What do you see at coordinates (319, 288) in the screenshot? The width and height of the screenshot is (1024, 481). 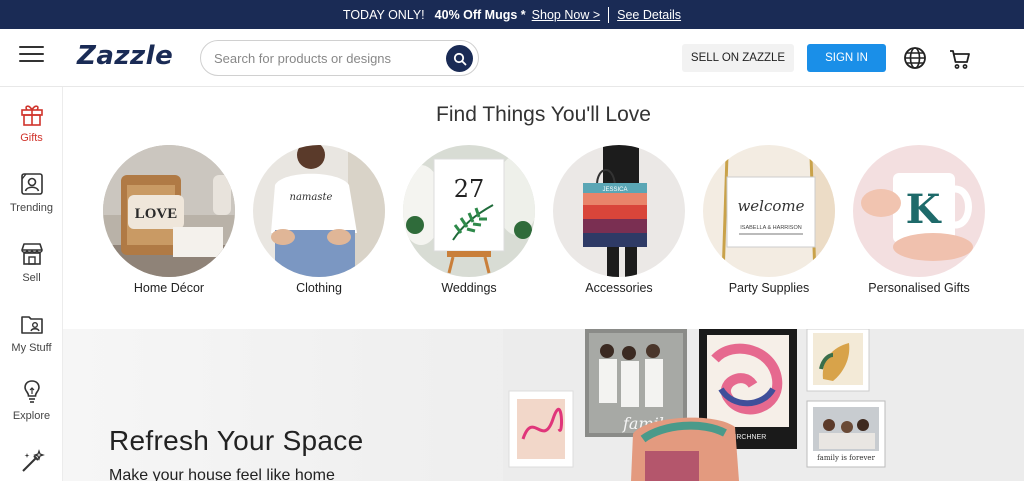 I see `category-label: Clothing` at bounding box center [319, 288].